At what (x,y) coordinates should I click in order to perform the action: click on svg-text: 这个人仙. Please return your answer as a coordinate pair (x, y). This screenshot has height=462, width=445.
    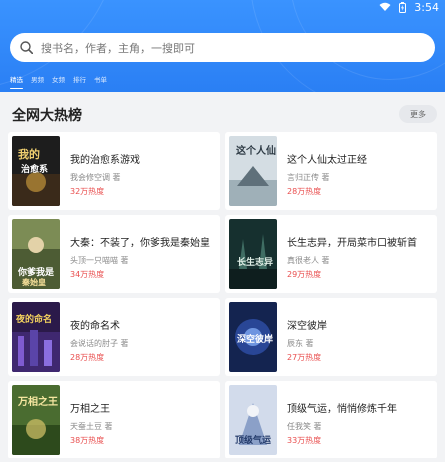
    Looking at the image, I should click on (256, 150).